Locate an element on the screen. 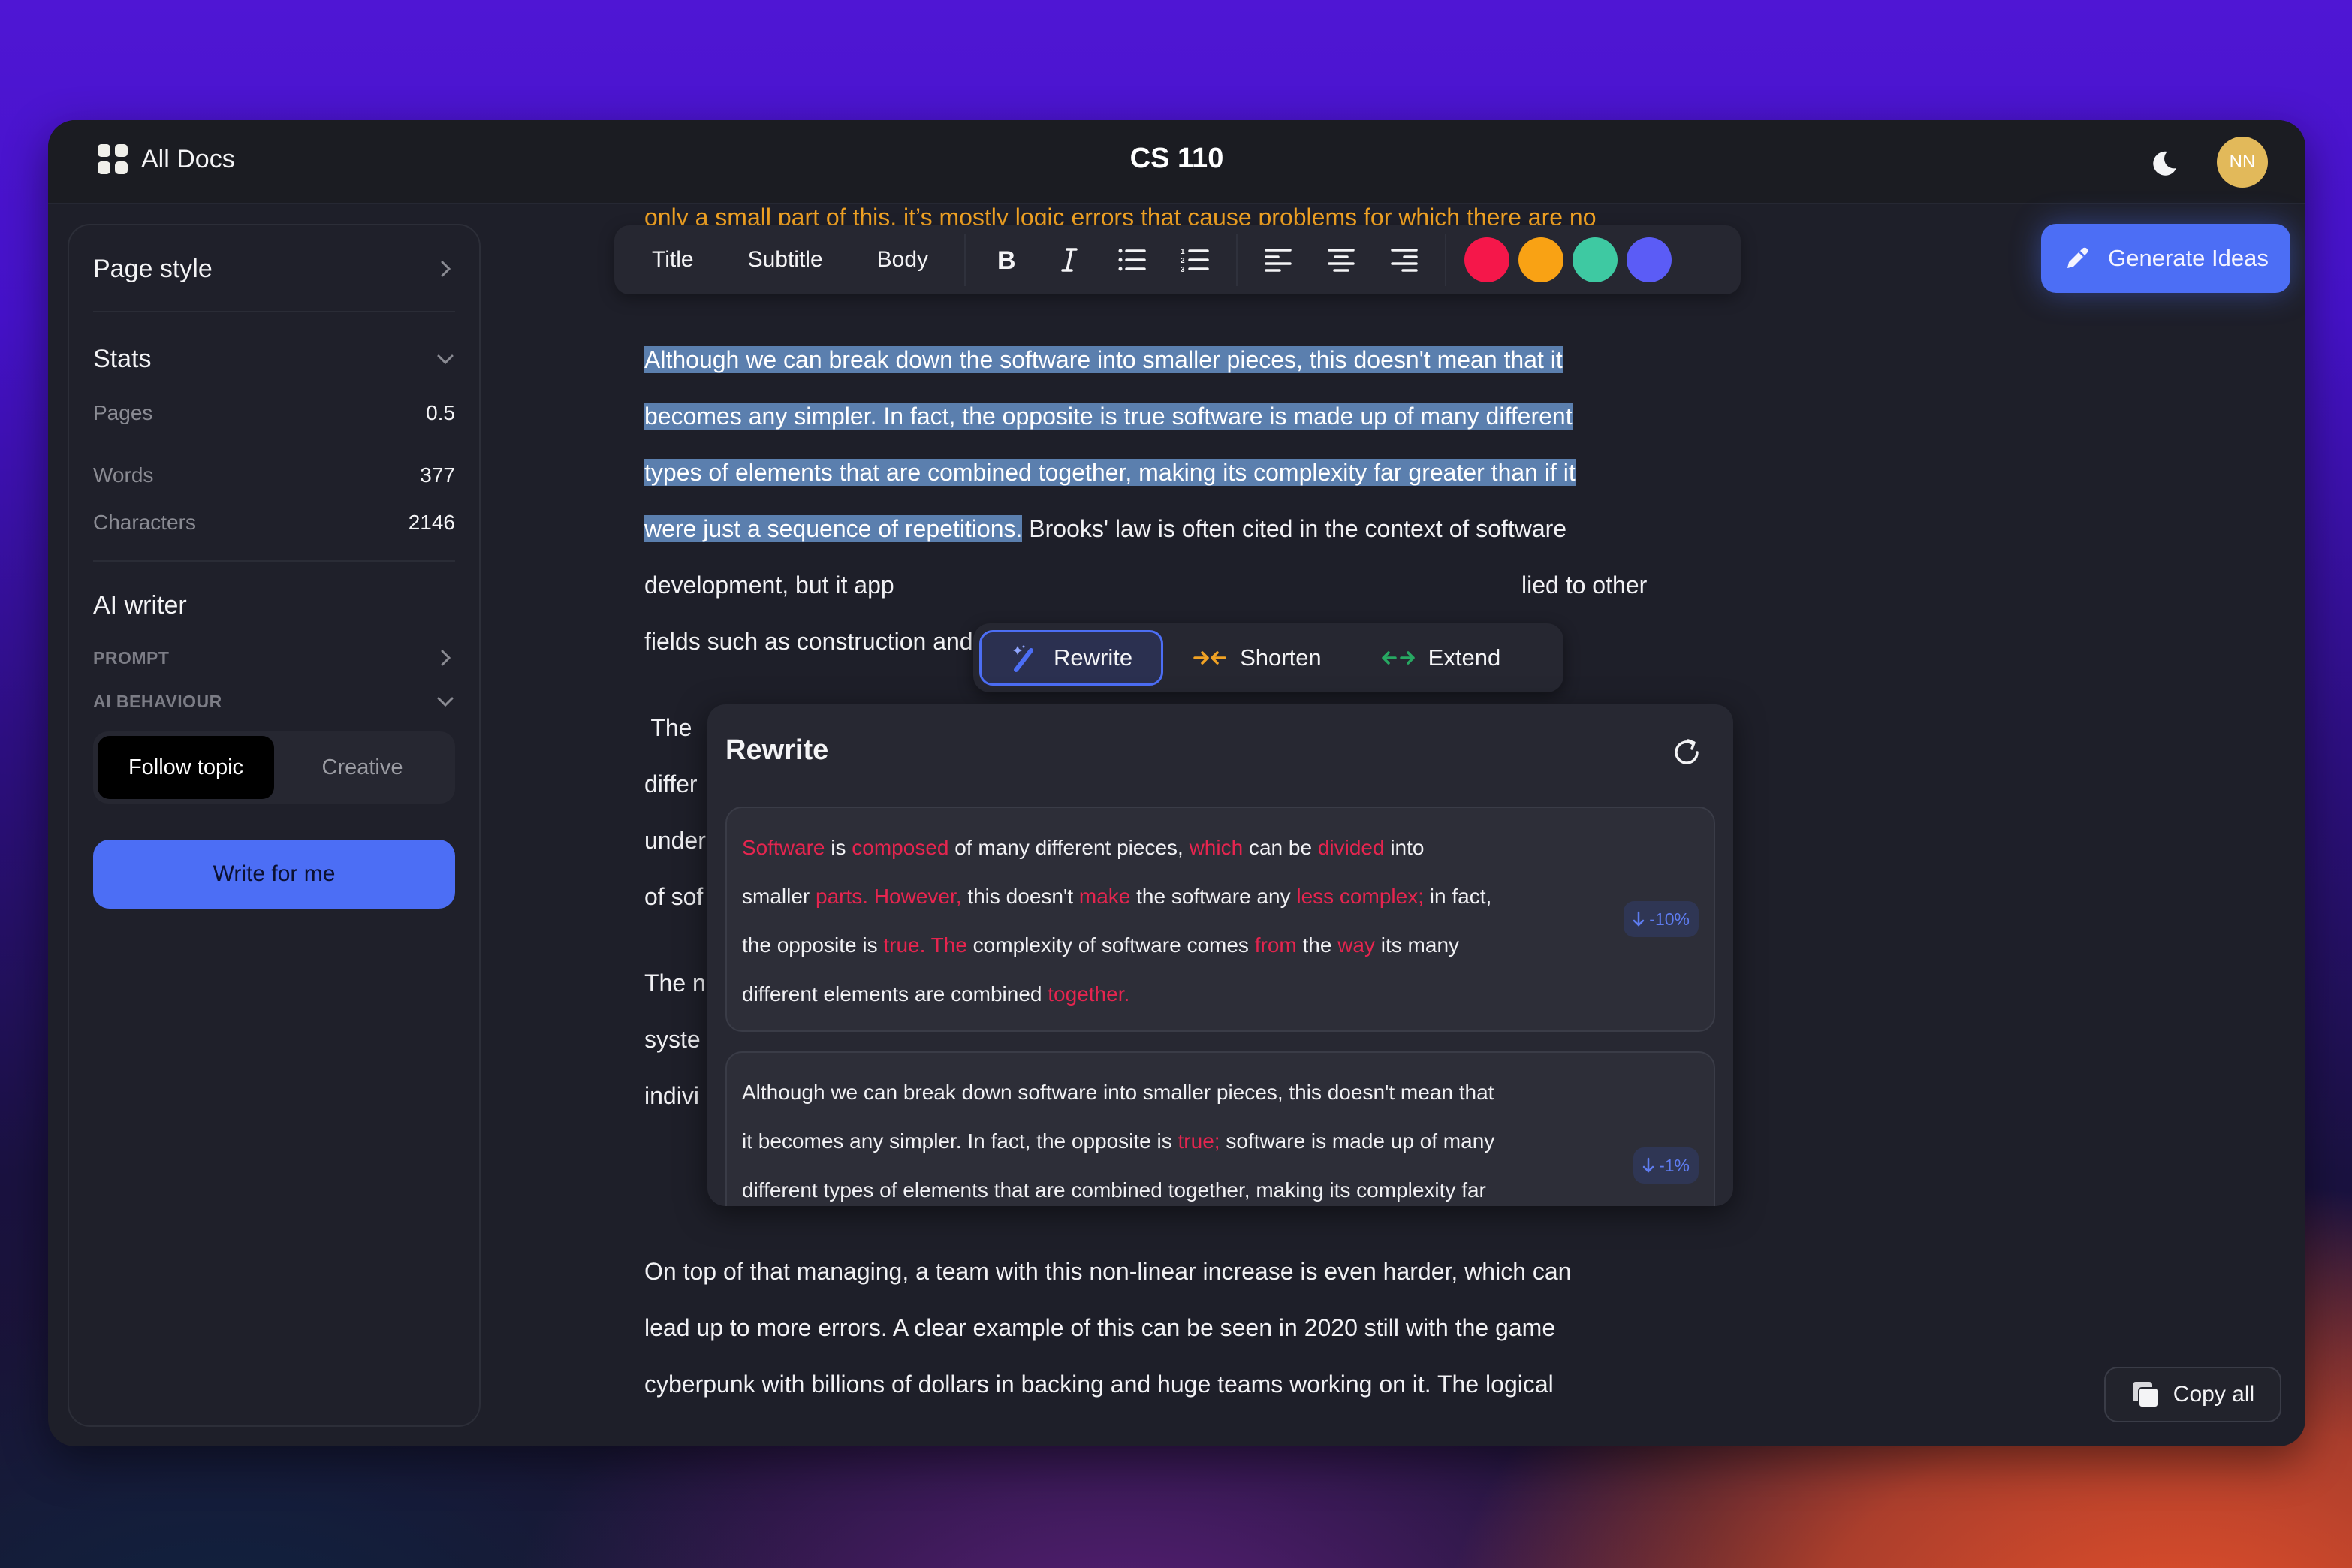 This screenshot has height=1568, width=2352. bold-button: B is located at coordinates (1007, 259).